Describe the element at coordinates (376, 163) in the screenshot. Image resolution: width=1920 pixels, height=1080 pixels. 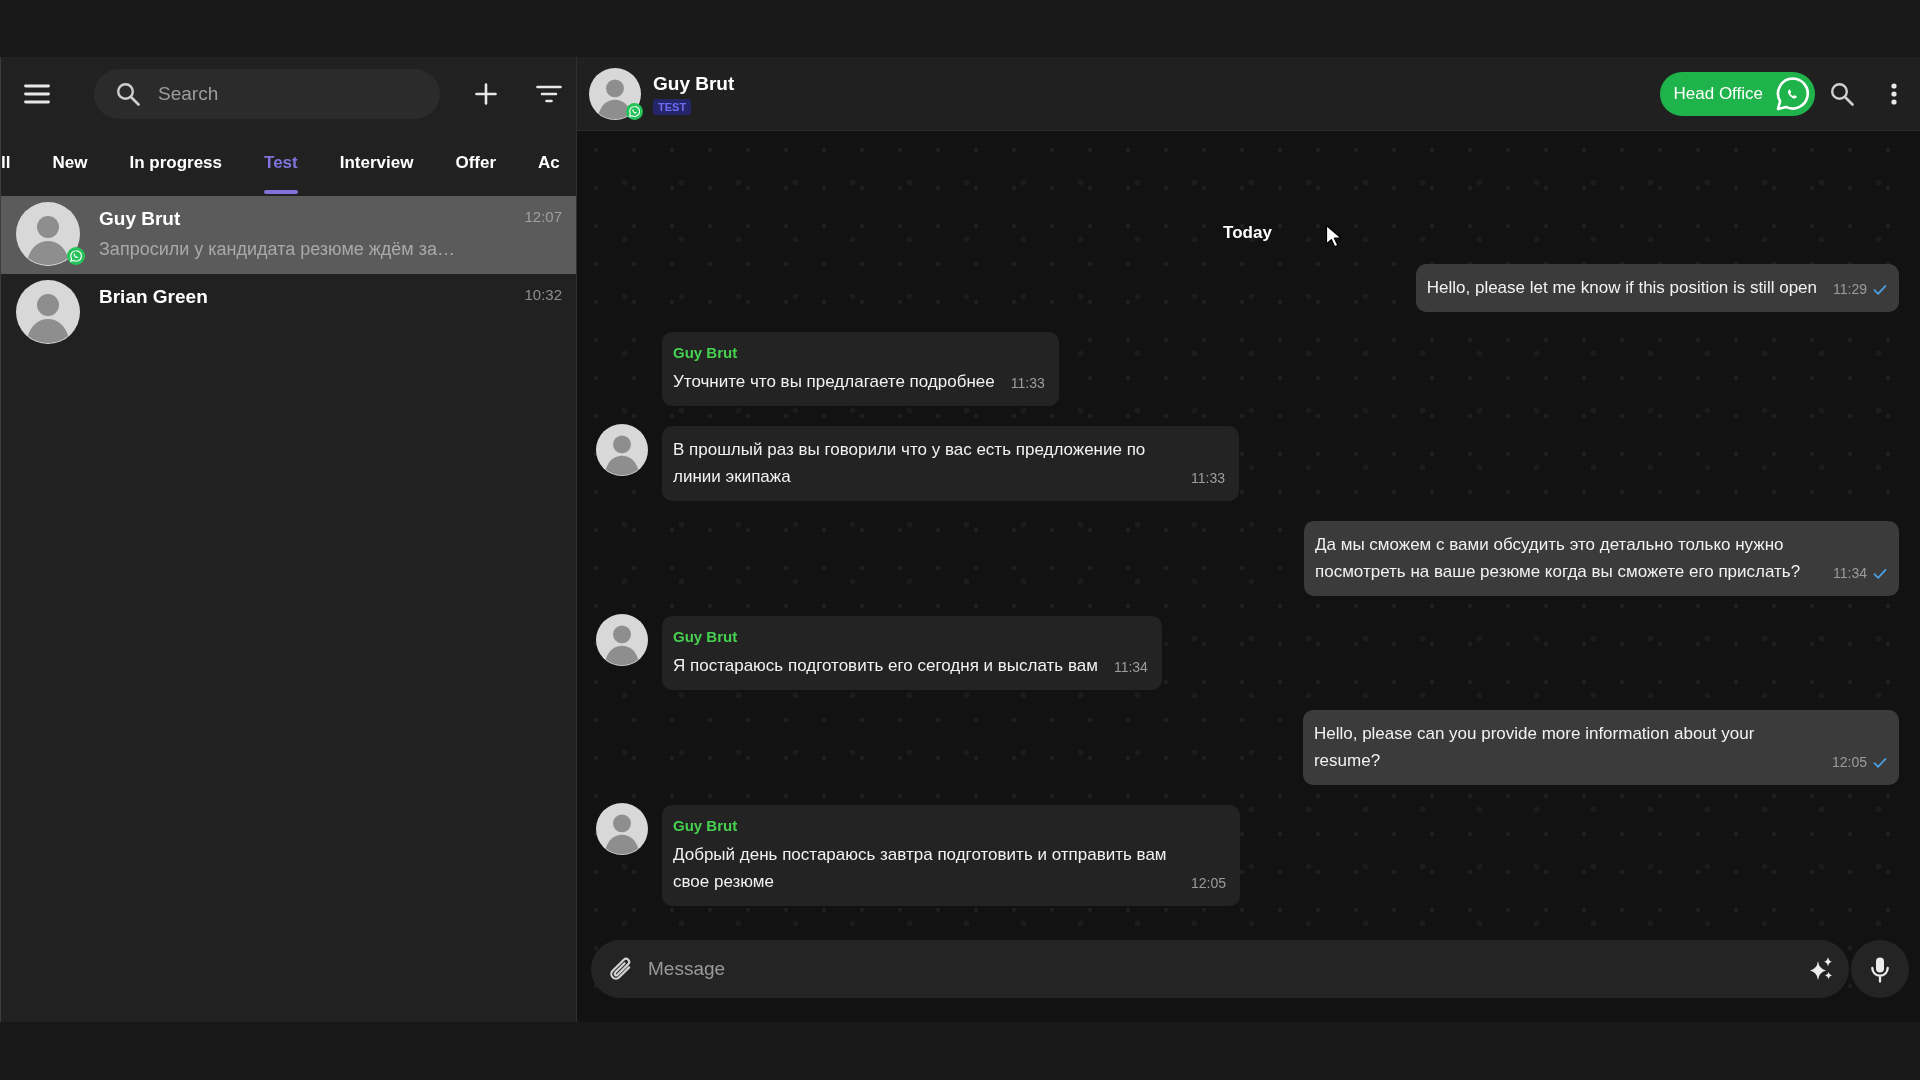
I see `filter-tab: Interview` at that location.